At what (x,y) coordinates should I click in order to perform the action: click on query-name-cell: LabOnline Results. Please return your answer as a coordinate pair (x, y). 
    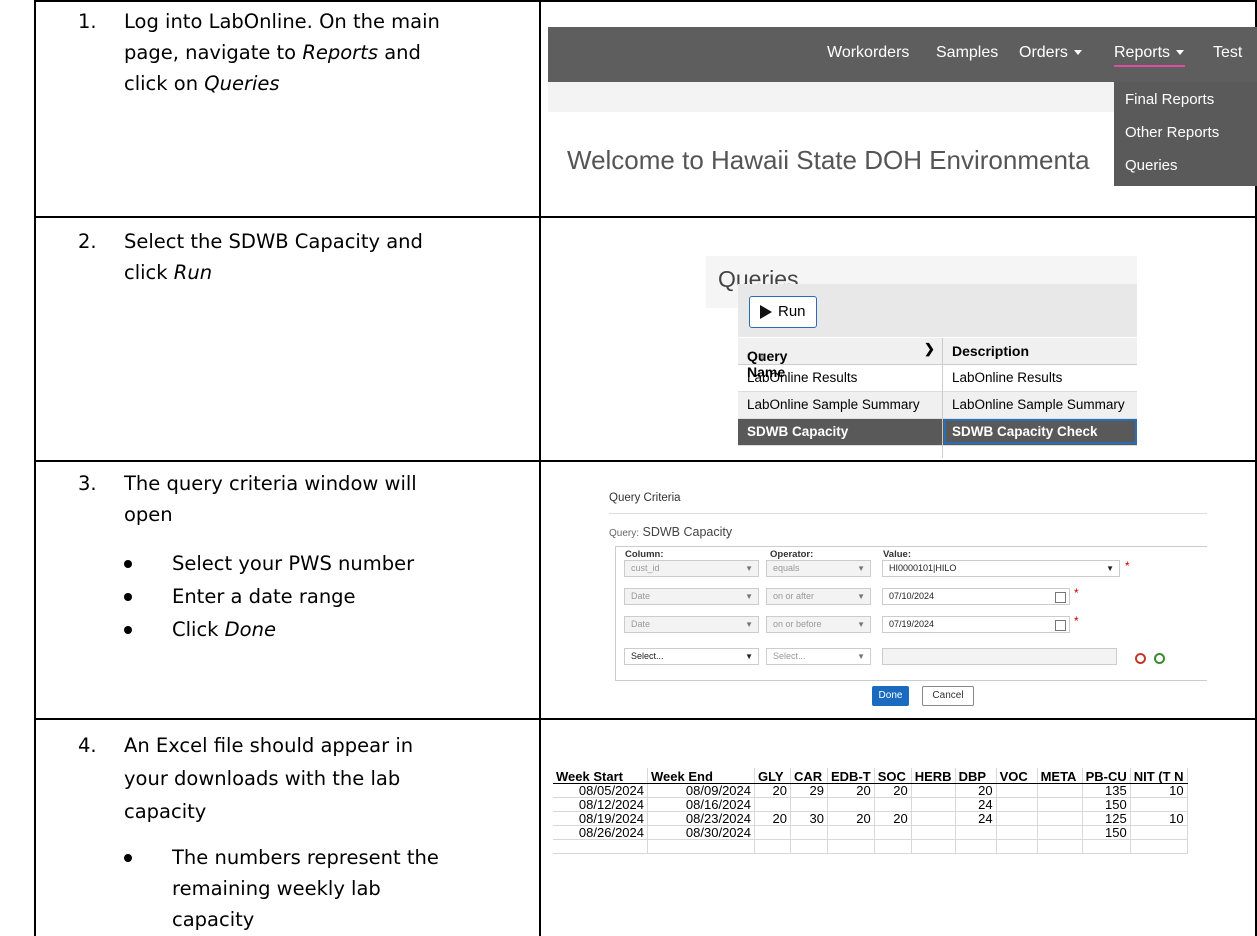
    Looking at the image, I should click on (802, 377).